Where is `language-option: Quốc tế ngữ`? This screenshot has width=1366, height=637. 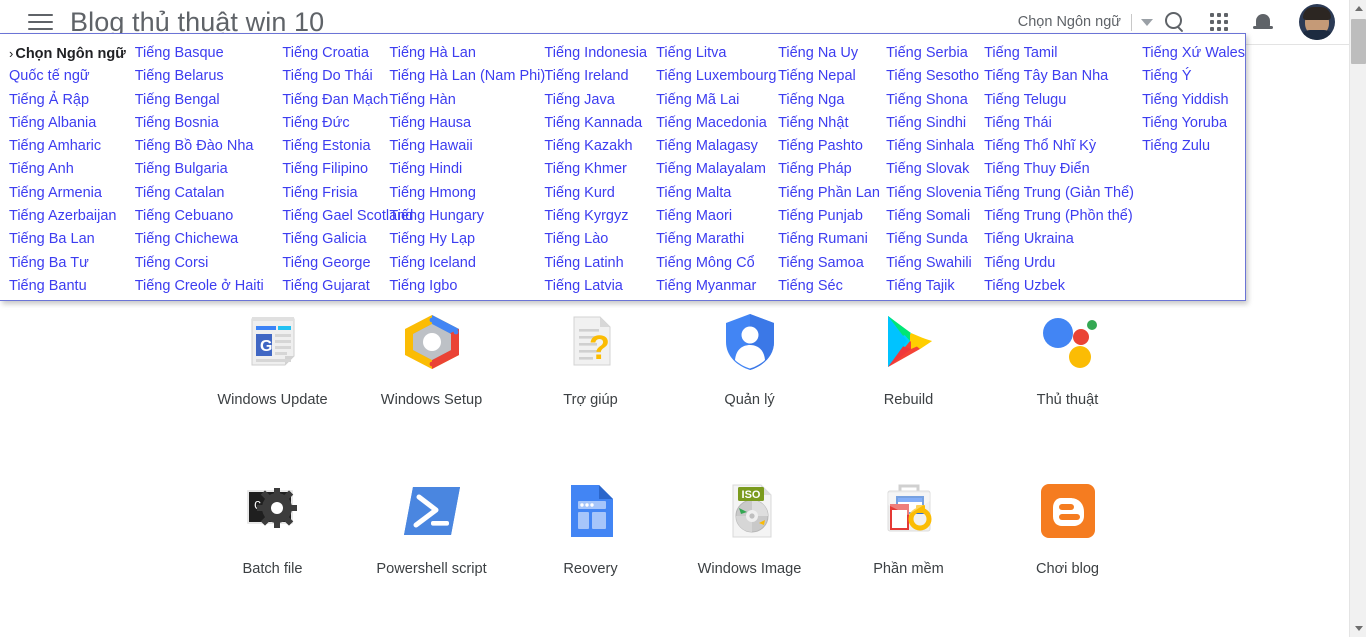 language-option: Quốc tế ngữ is located at coordinates (67, 76).